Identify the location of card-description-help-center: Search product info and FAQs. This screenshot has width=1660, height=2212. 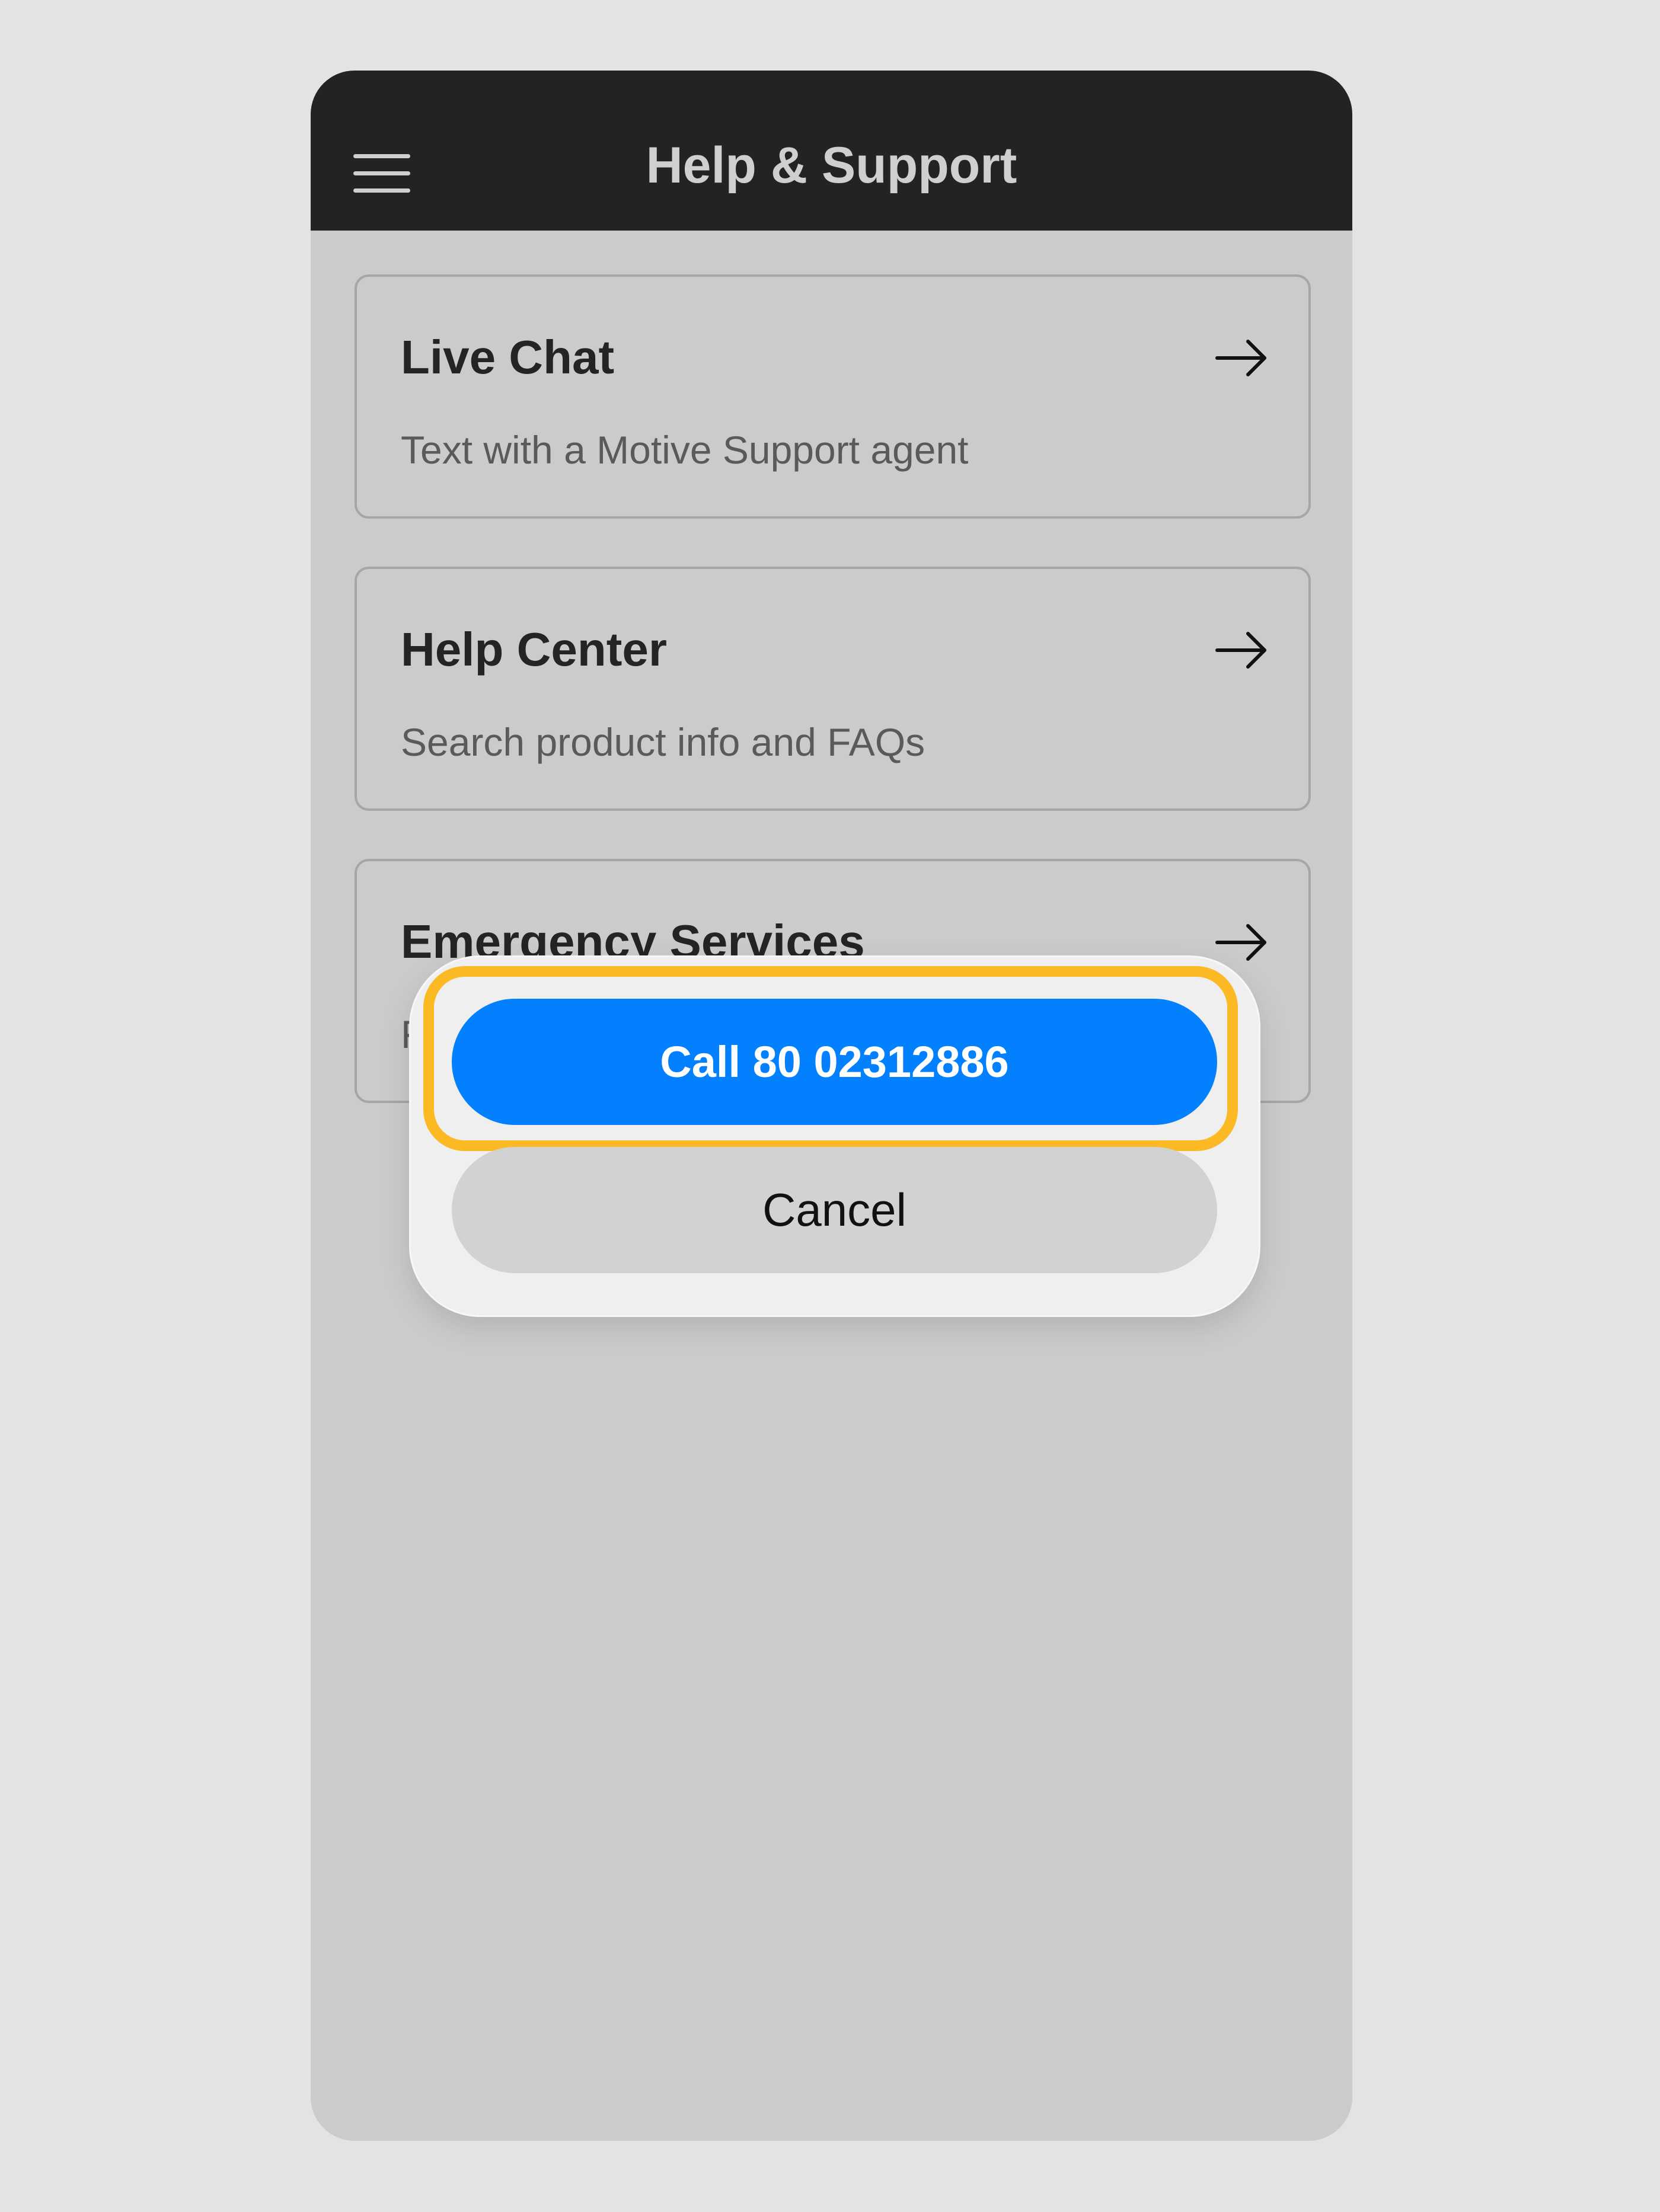
(663, 742).